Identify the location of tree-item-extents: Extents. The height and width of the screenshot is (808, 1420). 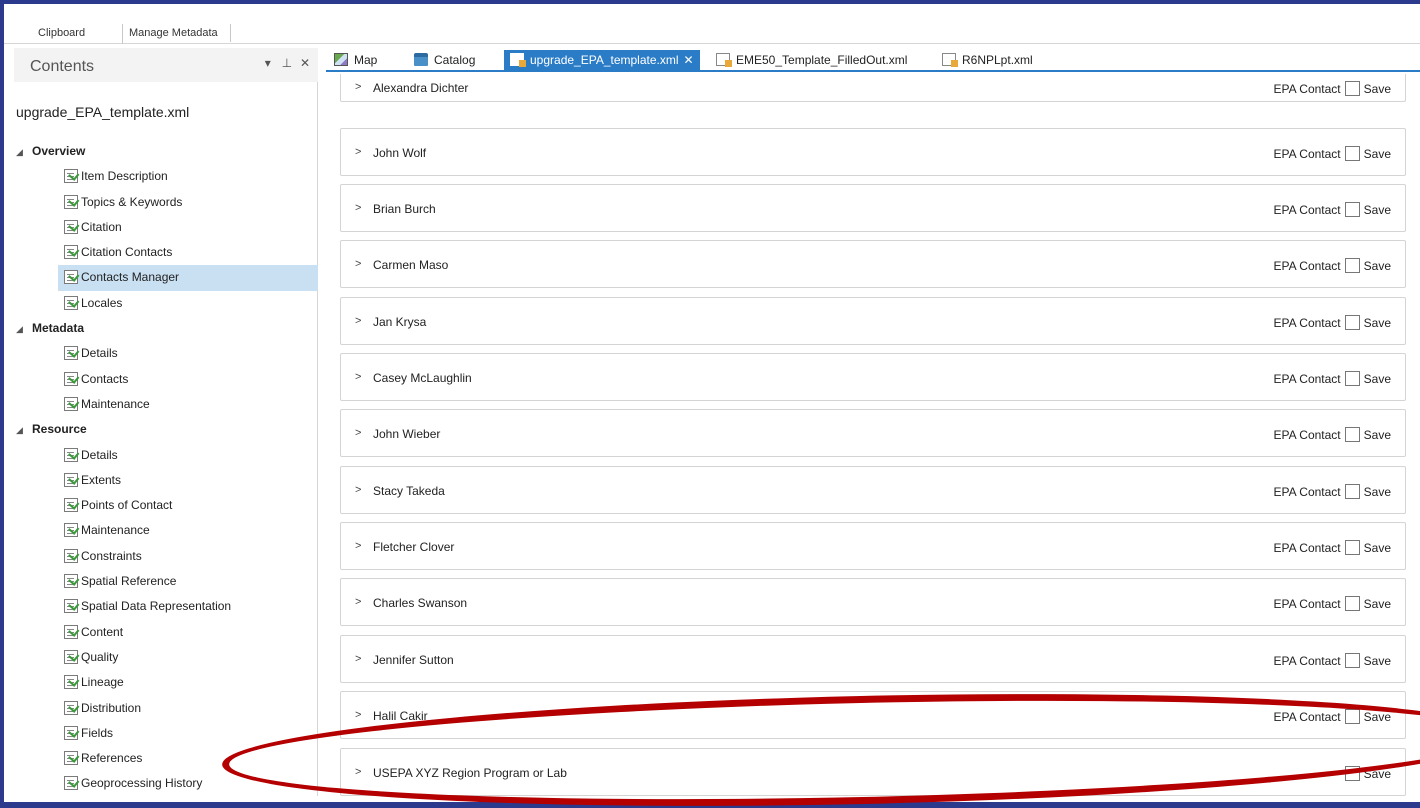
(166, 480).